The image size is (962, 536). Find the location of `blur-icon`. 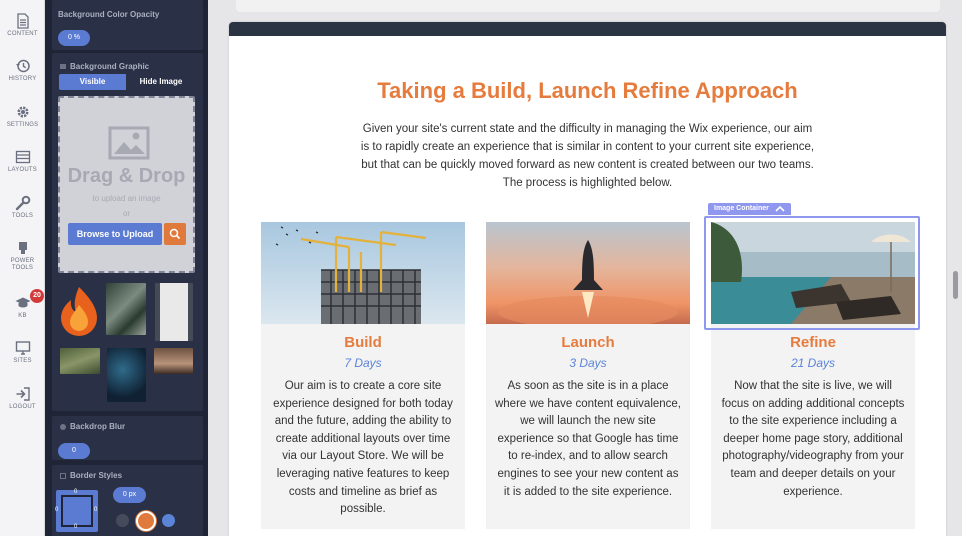

blur-icon is located at coordinates (63, 426).